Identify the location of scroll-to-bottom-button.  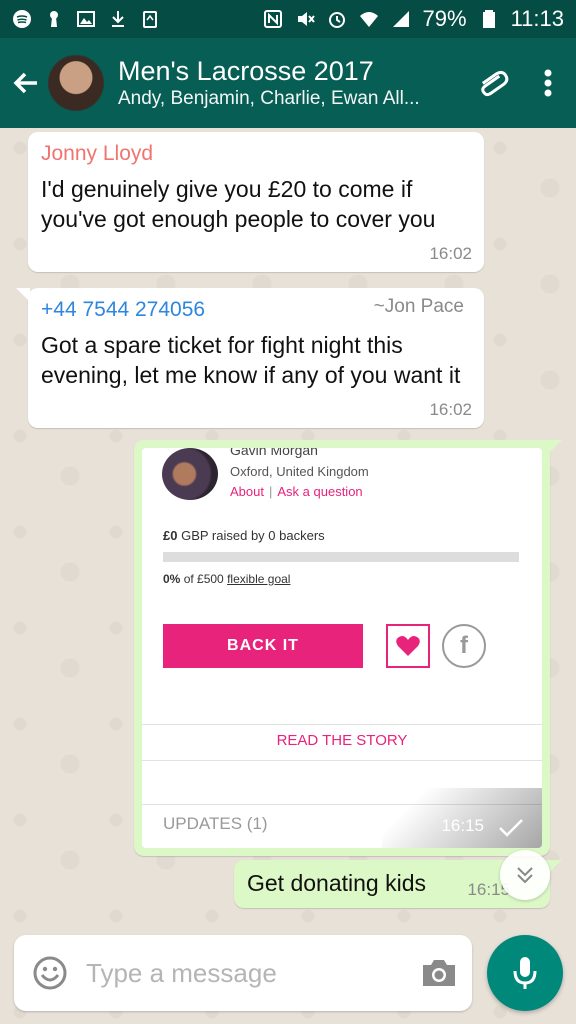
(525, 875).